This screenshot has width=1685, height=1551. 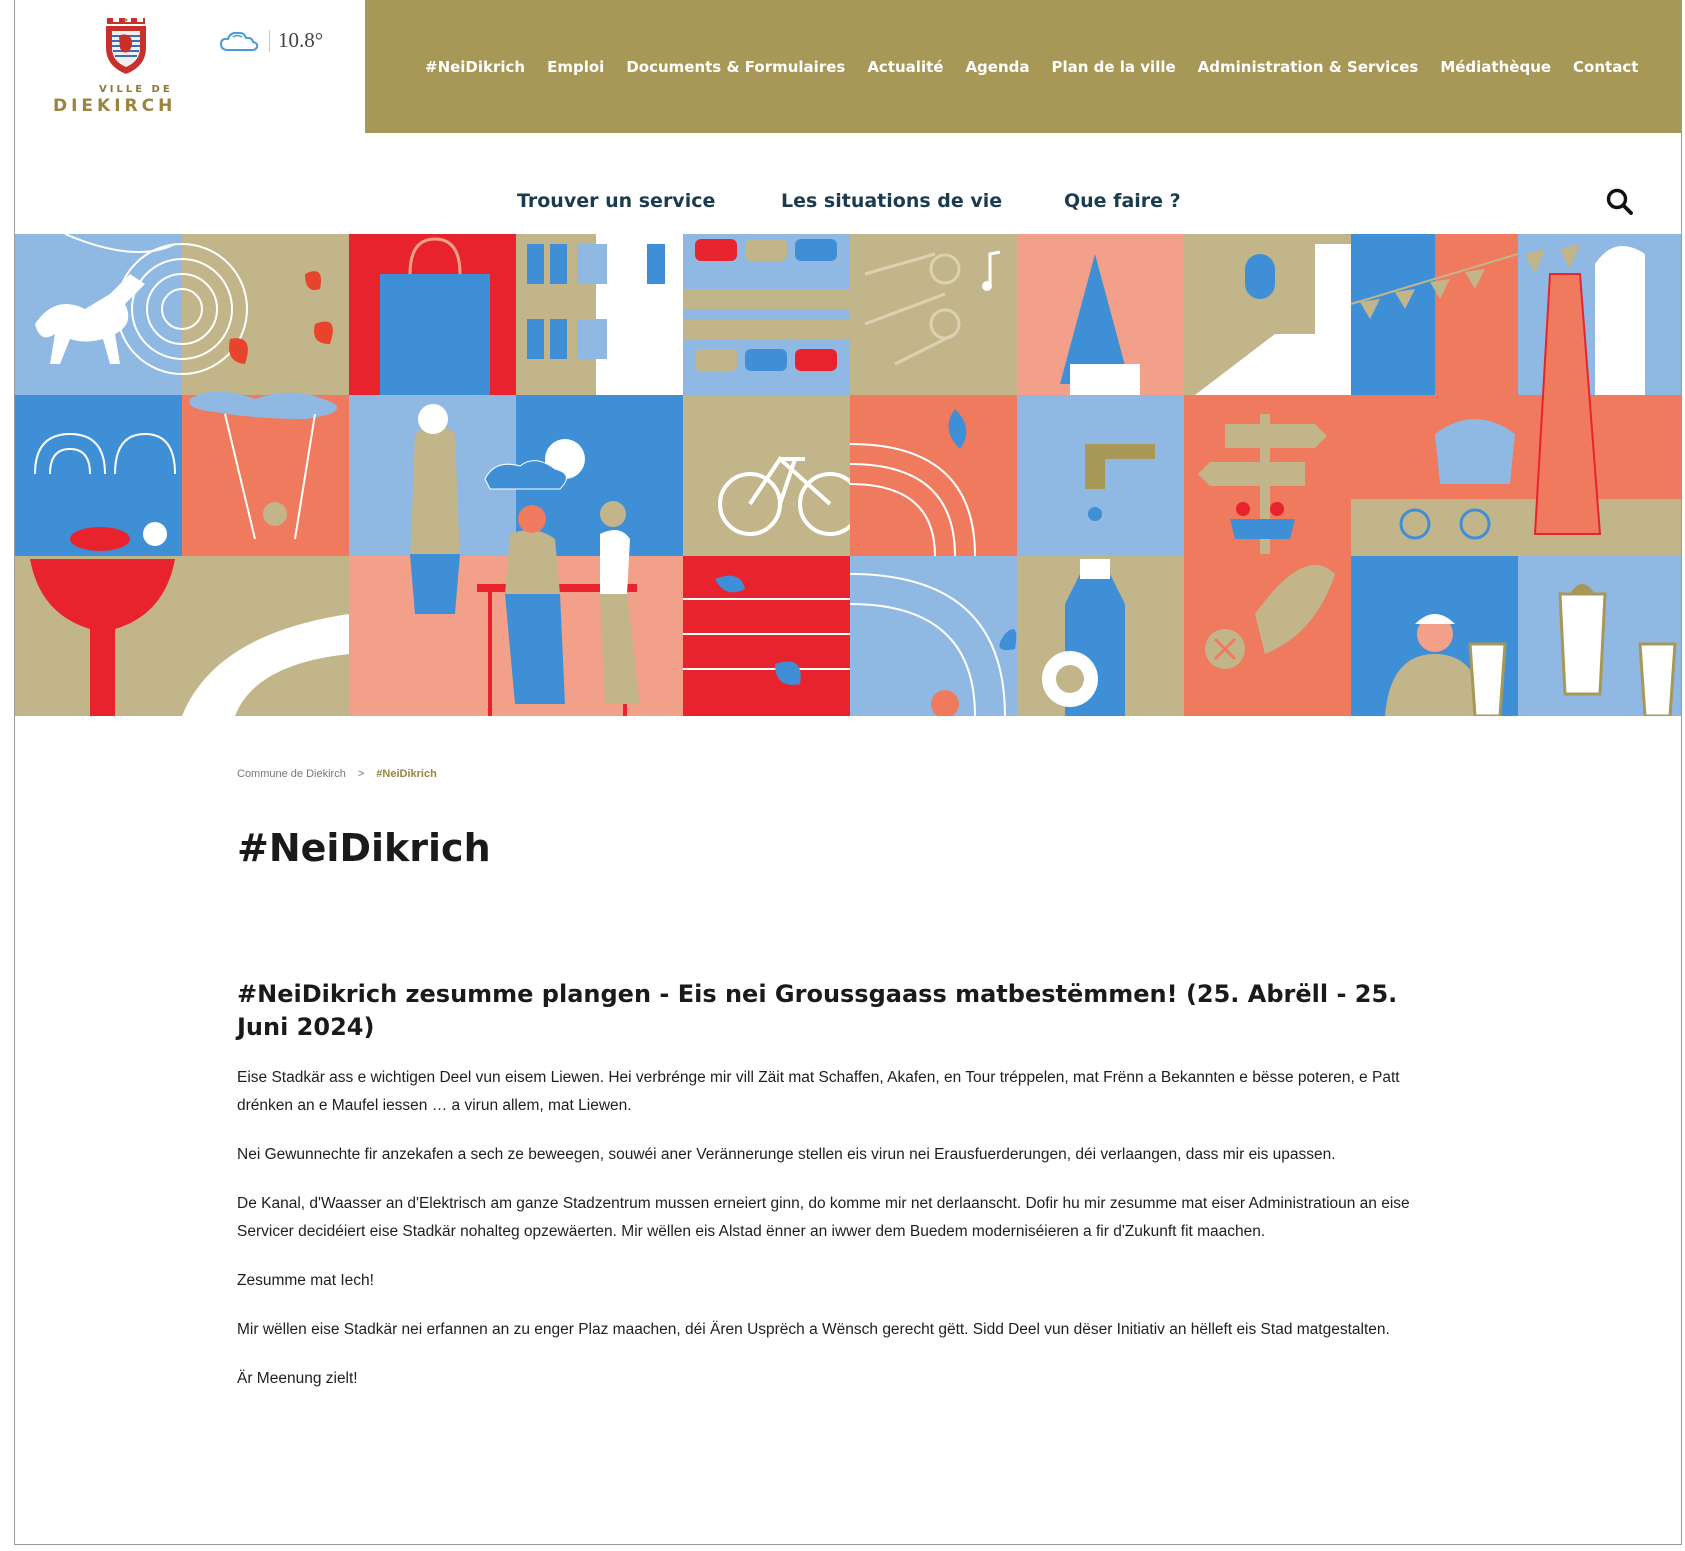 What do you see at coordinates (305, 1280) in the screenshot?
I see `article-paragraph: Zesumme mat Iech!` at bounding box center [305, 1280].